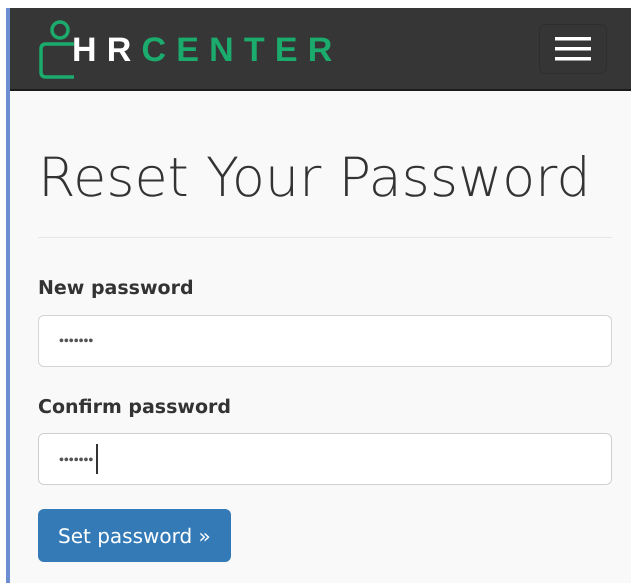  What do you see at coordinates (135, 407) in the screenshot?
I see `field-label: Confirm password` at bounding box center [135, 407].